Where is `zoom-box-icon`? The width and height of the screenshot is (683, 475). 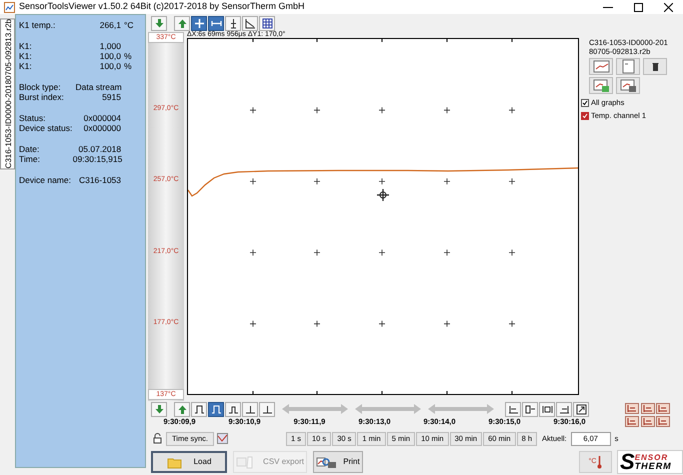
zoom-box-icon is located at coordinates (530, 409).